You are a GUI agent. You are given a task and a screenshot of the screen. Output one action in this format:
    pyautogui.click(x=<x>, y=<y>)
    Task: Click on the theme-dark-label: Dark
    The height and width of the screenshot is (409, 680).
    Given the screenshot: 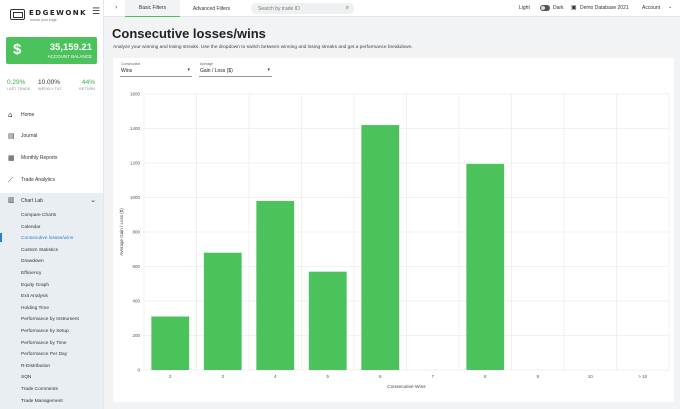 What is the action you would take?
    pyautogui.click(x=558, y=8)
    